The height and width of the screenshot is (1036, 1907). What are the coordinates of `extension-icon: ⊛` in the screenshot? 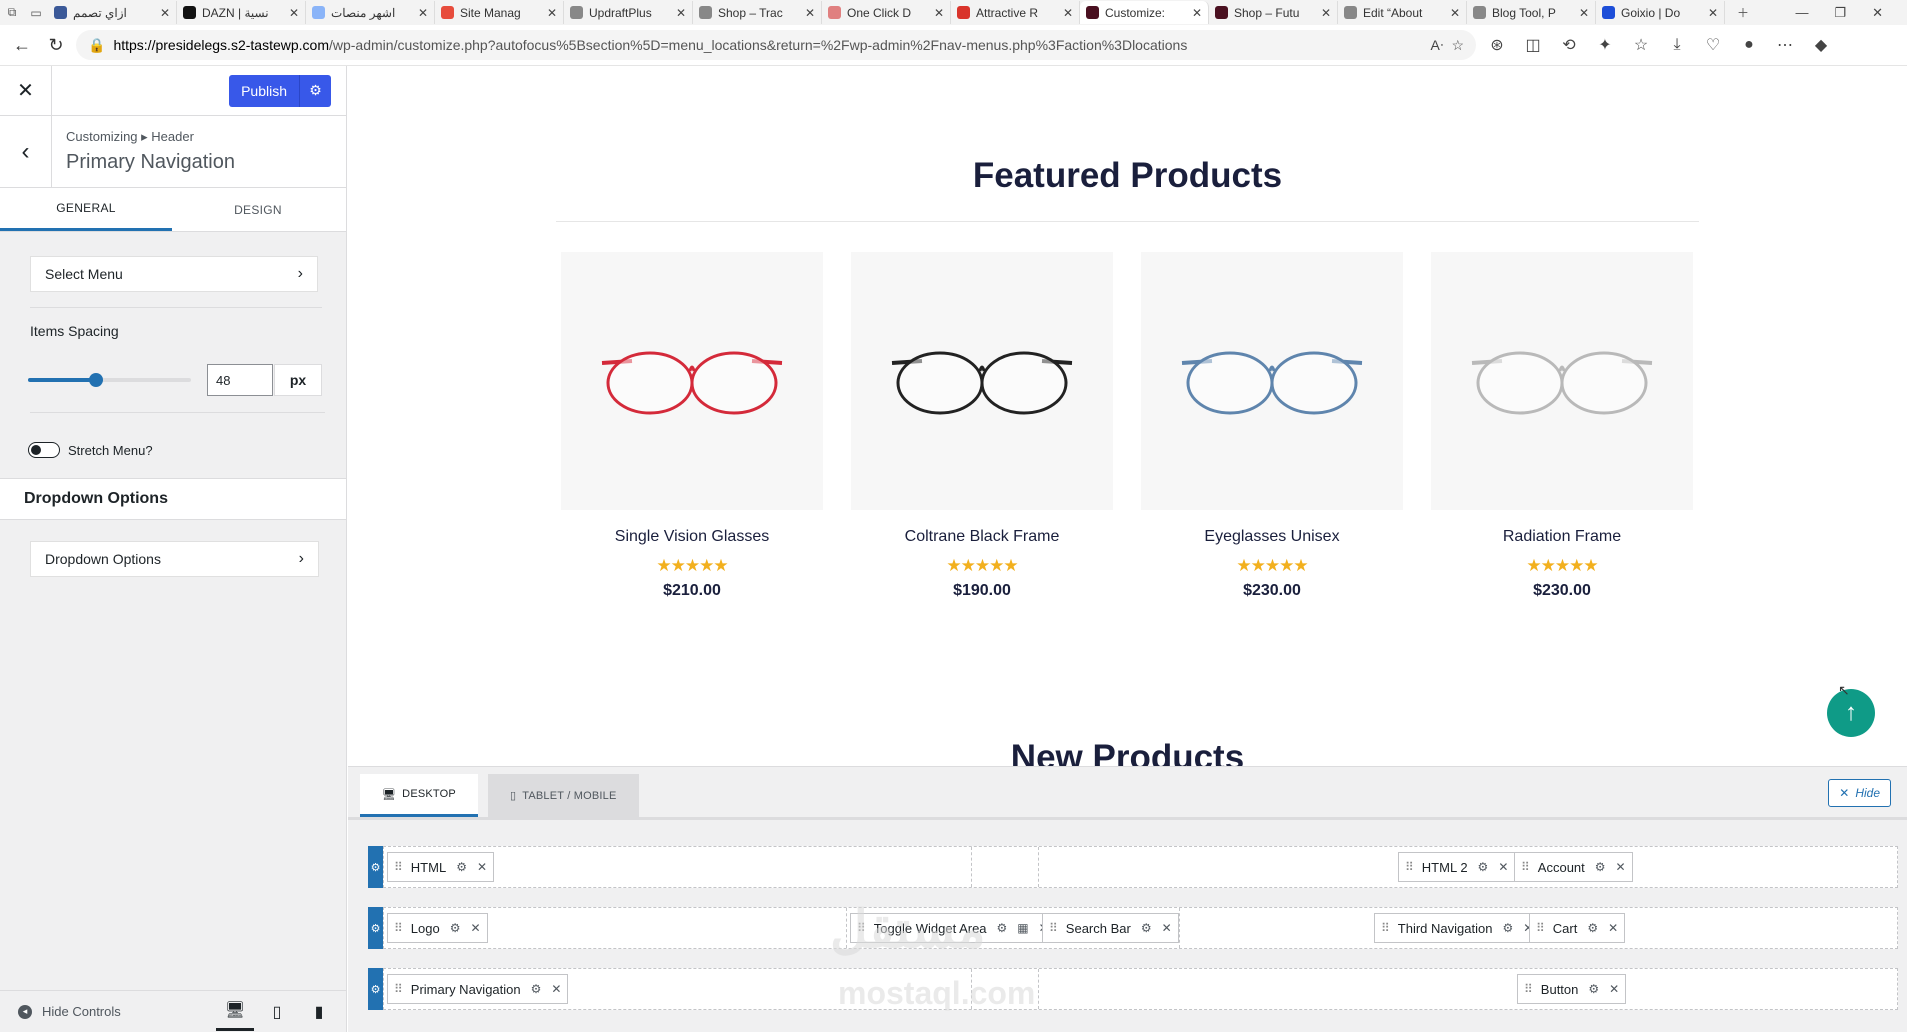 It's located at (1497, 45).